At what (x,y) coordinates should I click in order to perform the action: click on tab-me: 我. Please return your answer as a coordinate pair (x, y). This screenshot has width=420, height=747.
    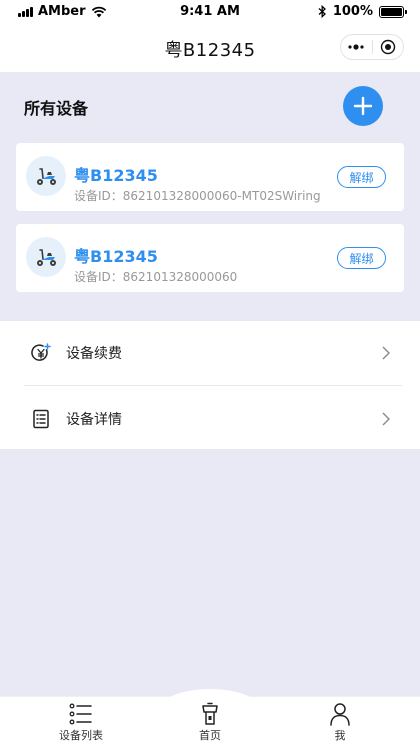
    Looking at the image, I should click on (340, 722).